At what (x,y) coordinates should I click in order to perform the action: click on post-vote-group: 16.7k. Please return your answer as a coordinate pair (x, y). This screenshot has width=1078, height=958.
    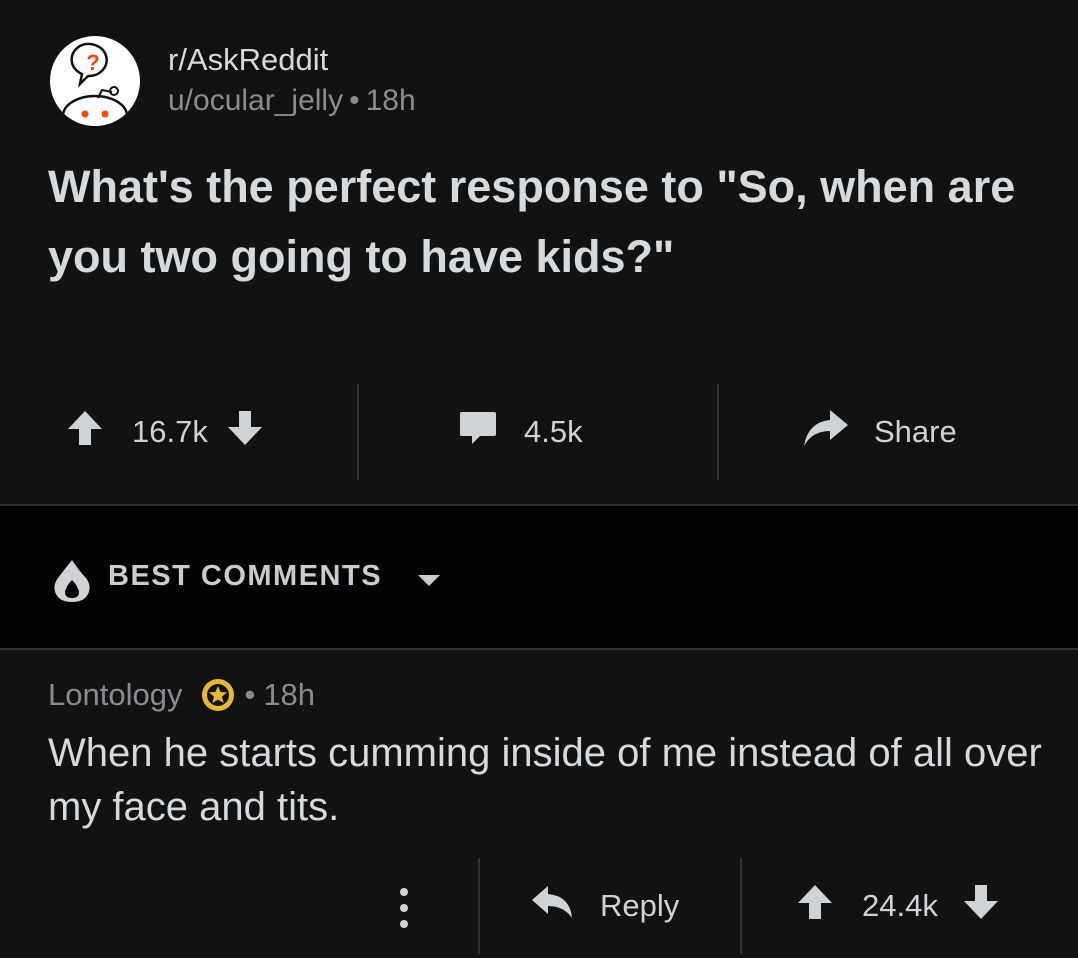
    Looking at the image, I should click on (165, 432).